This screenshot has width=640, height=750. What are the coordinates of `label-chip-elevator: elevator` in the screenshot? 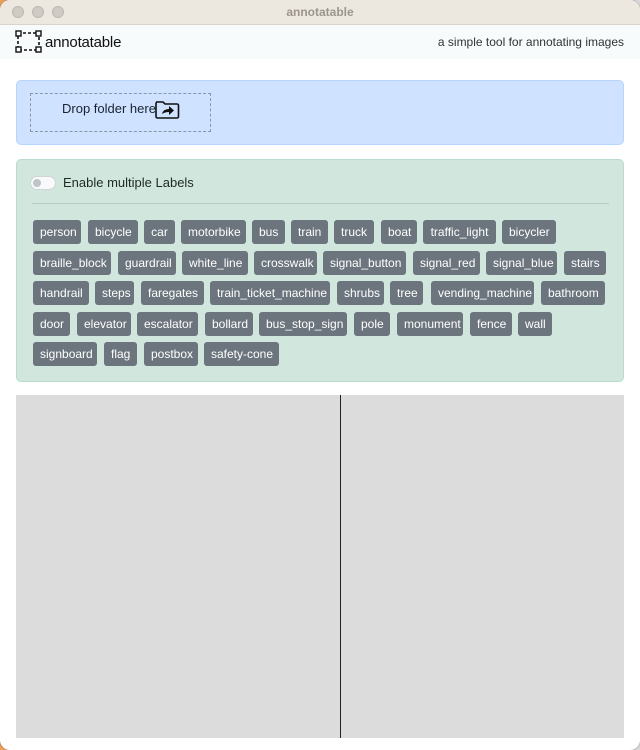 It's located at (104, 324).